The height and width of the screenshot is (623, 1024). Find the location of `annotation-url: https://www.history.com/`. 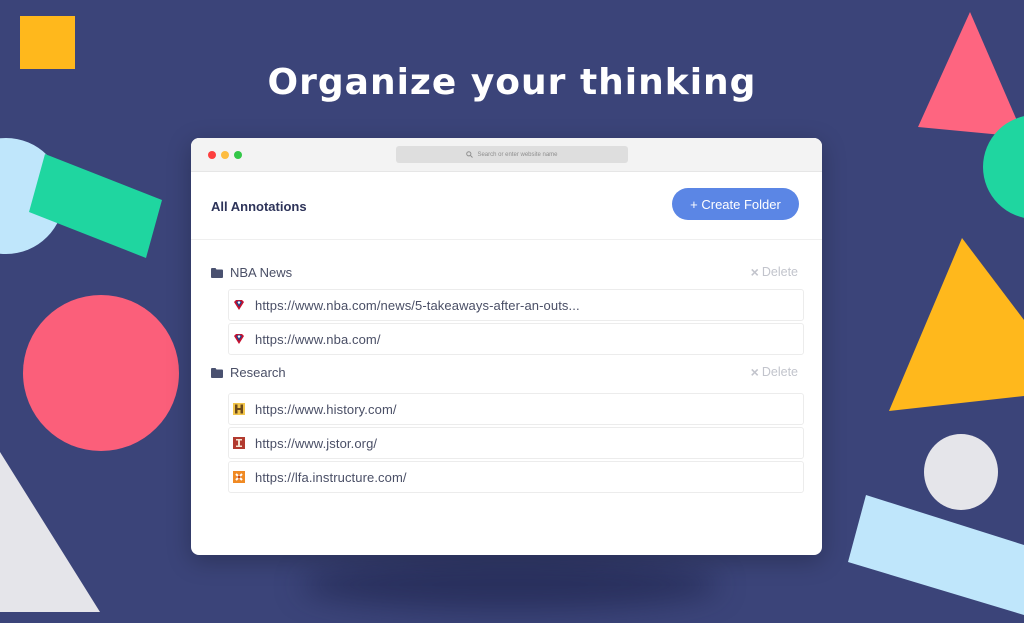

annotation-url: https://www.history.com/ is located at coordinates (326, 409).